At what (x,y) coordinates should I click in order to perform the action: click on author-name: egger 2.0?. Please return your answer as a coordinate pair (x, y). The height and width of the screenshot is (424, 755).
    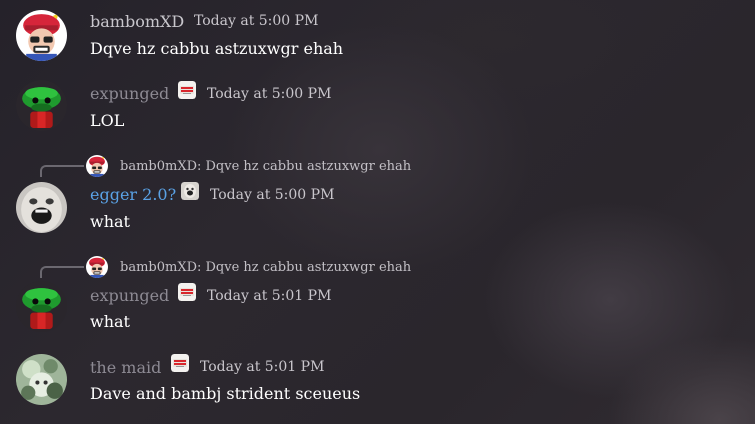
    Looking at the image, I should click on (133, 194).